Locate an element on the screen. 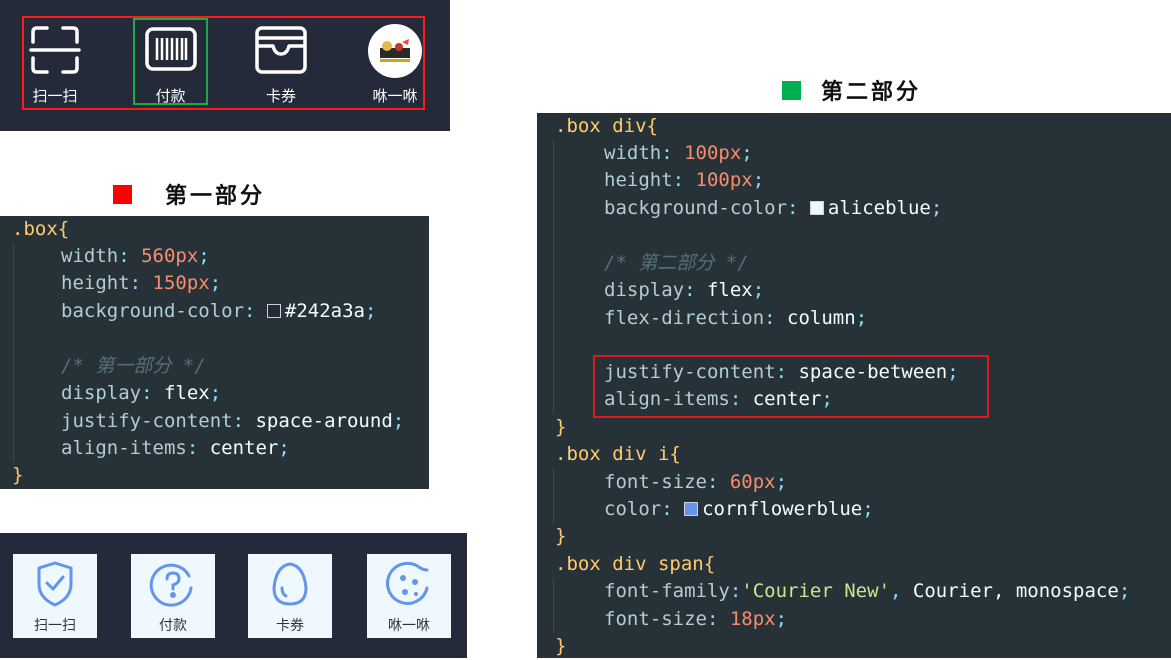  section1-heading: 第一部分 is located at coordinates (189, 194).